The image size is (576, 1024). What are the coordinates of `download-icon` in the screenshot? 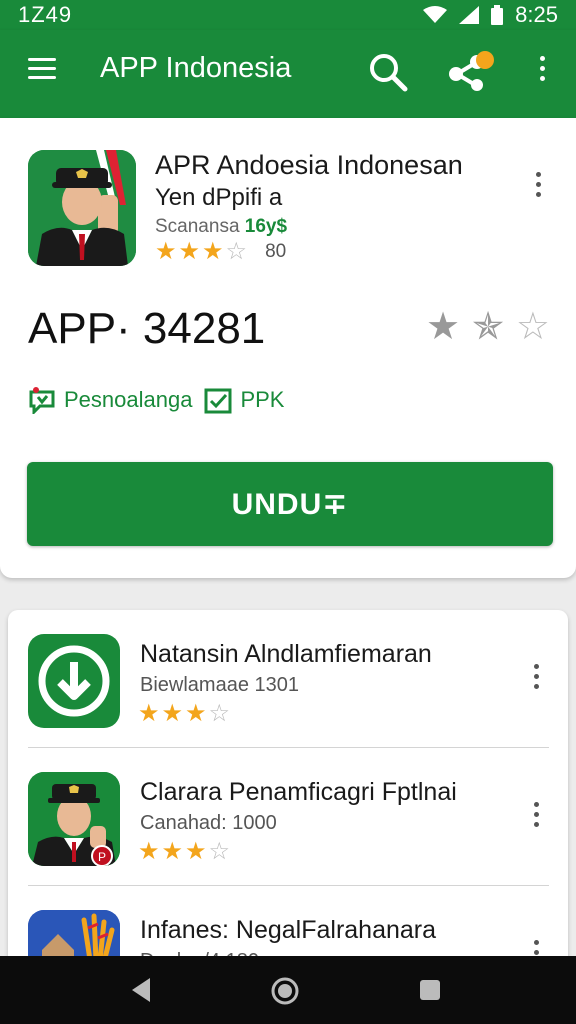 It's located at (74, 681).